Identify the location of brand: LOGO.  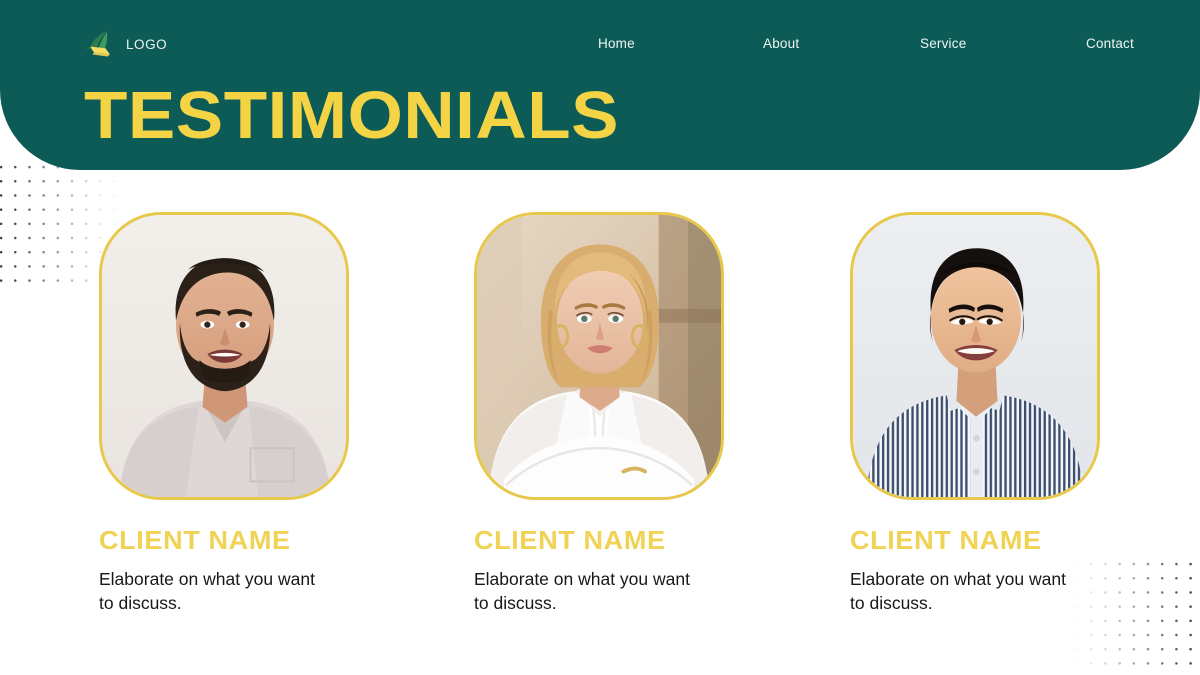
(125, 44).